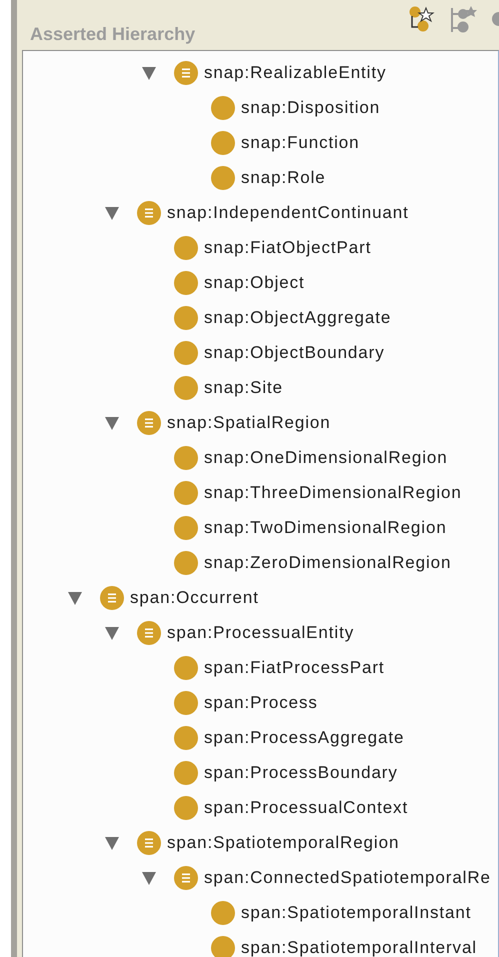 This screenshot has height=957, width=499. I want to click on class-label: snap:FiatObjectPart, so click(288, 248).